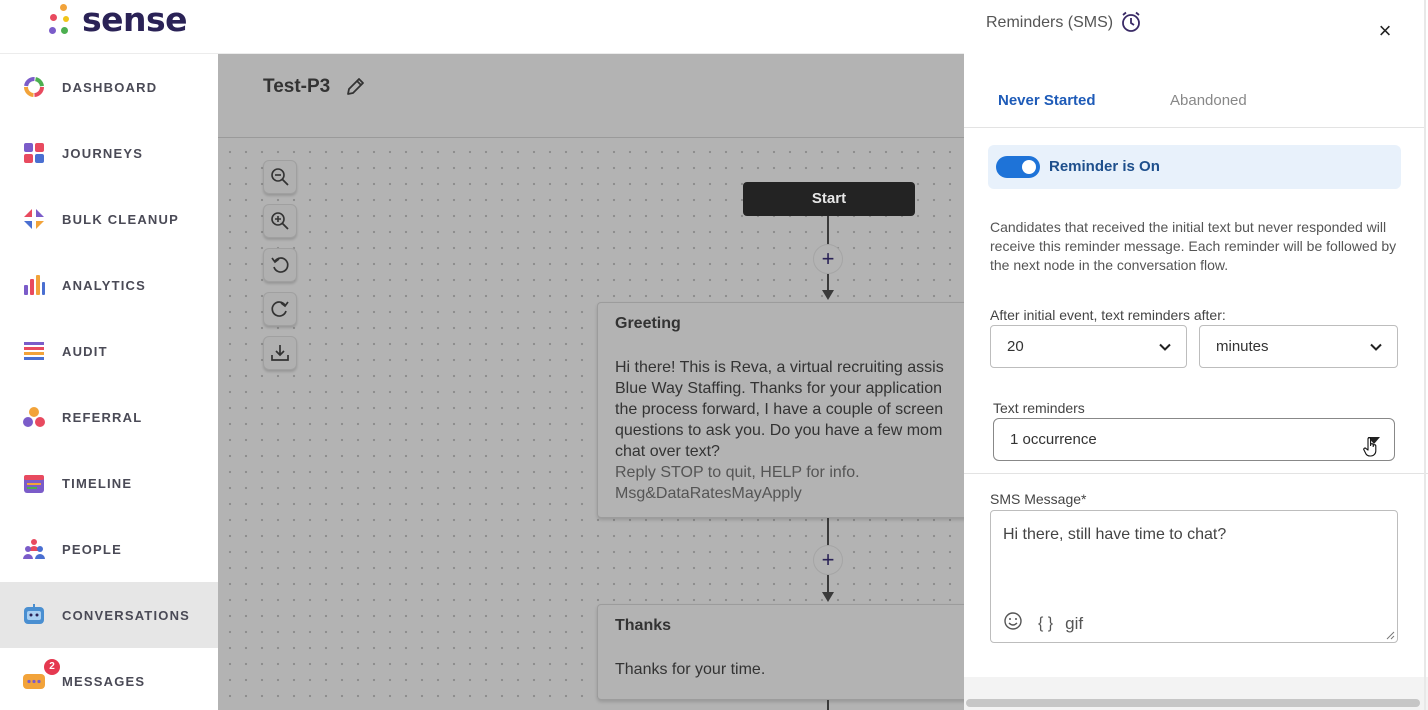 Image resolution: width=1428 pixels, height=710 pixels. Describe the element at coordinates (102, 417) in the screenshot. I see `sidebar-item-label: REFERRAL` at that location.